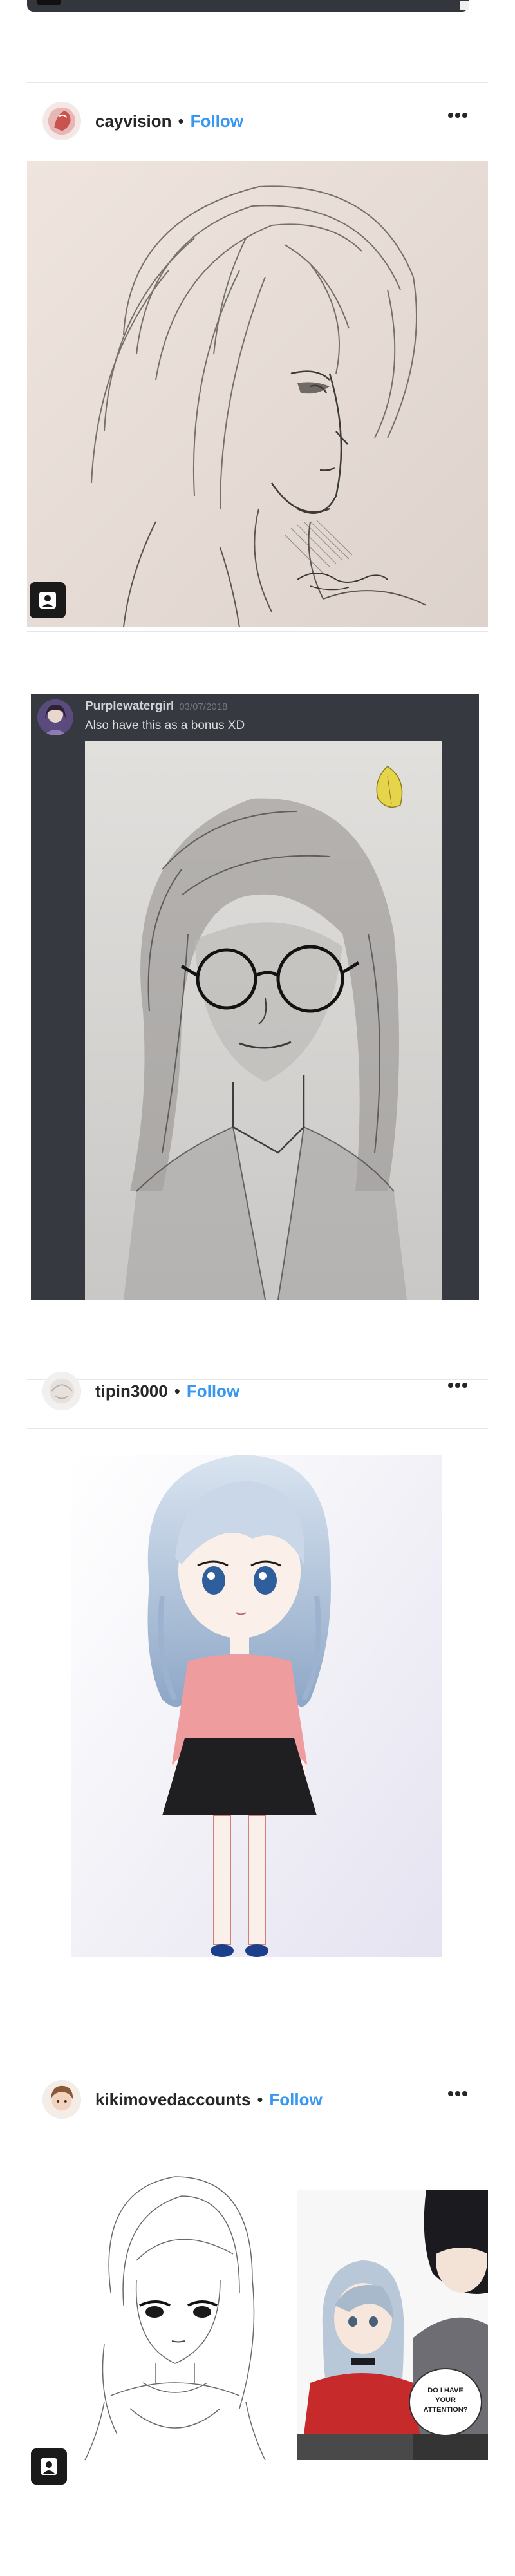 Image resolution: width=515 pixels, height=2576 pixels. What do you see at coordinates (446, 2410) in the screenshot?
I see `speech-bubble-line-3: ATTENTION?` at bounding box center [446, 2410].